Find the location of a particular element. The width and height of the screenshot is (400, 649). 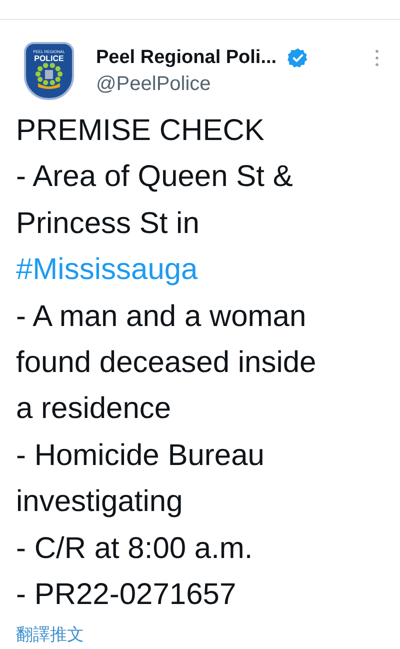

tweet-text-line: investigating is located at coordinates (99, 501).